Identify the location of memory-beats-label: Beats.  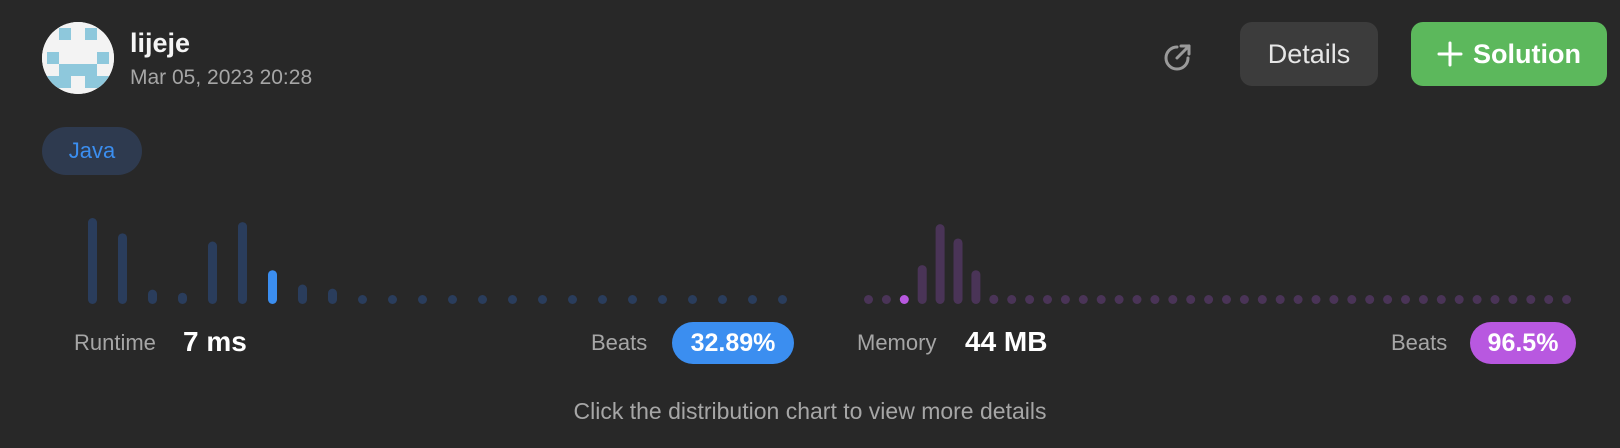
(1419, 342).